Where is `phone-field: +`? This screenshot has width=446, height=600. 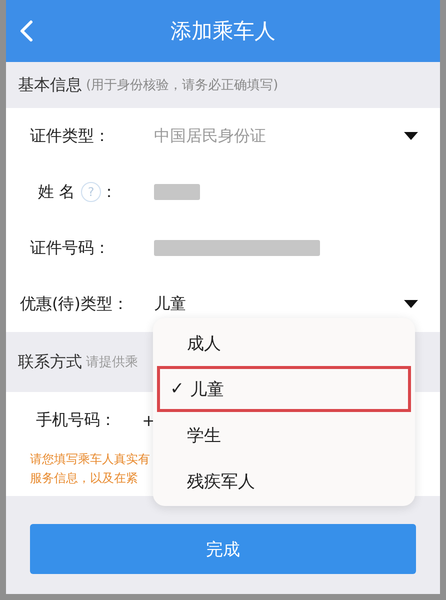 phone-field: + is located at coordinates (149, 420).